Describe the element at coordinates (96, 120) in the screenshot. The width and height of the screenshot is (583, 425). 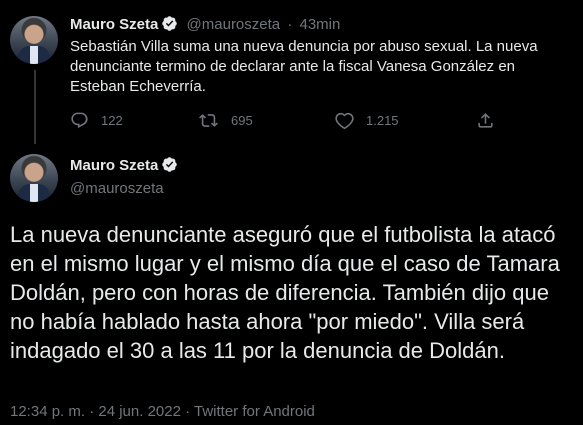
I see `reply-button: 122` at that location.